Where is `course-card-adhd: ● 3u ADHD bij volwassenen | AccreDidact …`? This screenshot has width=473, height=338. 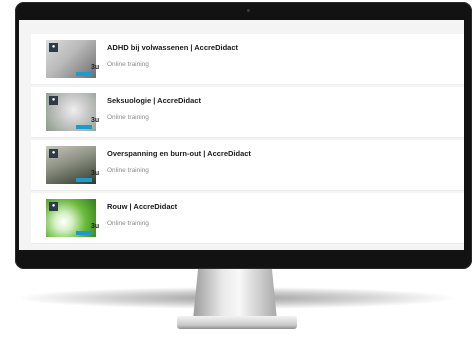 course-card-adhd: ● 3u ADHD bij volwassenen | AccreDidact … is located at coordinates (247, 59).